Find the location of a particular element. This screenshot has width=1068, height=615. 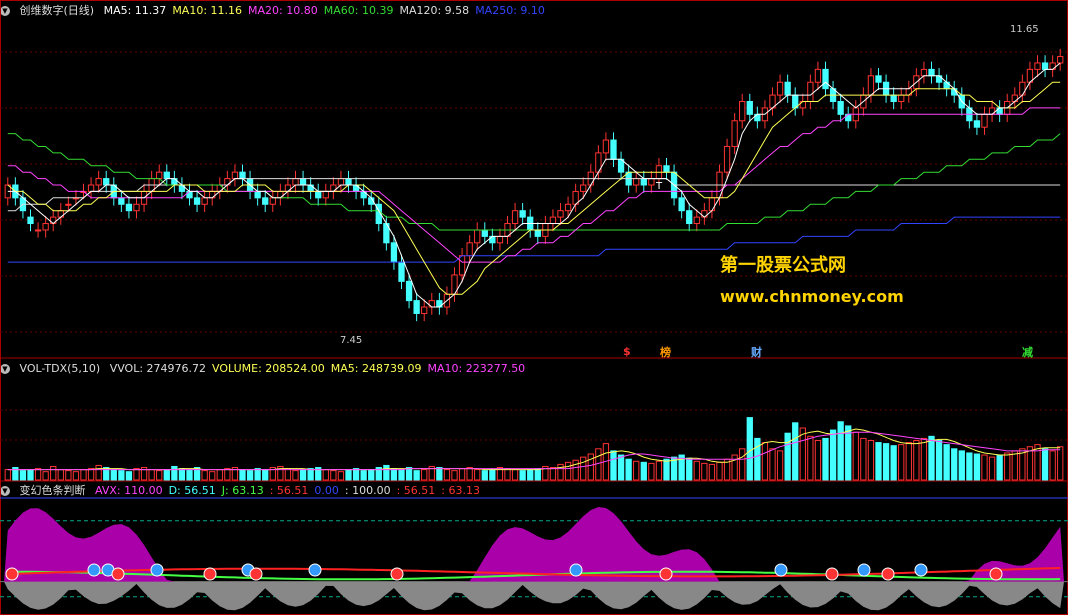

event-dollar: $ is located at coordinates (627, 351).